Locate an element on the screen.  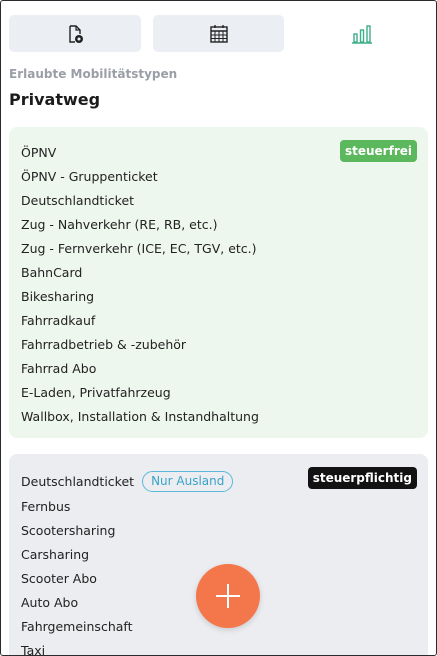
list-item: Deutschlandticket Nur Ausland is located at coordinates (127, 482).